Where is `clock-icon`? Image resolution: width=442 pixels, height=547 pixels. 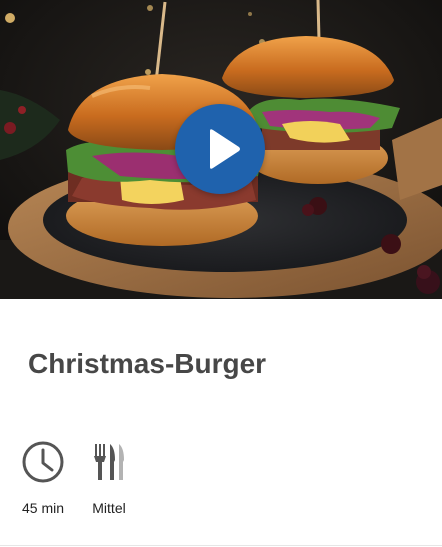 clock-icon is located at coordinates (43, 462).